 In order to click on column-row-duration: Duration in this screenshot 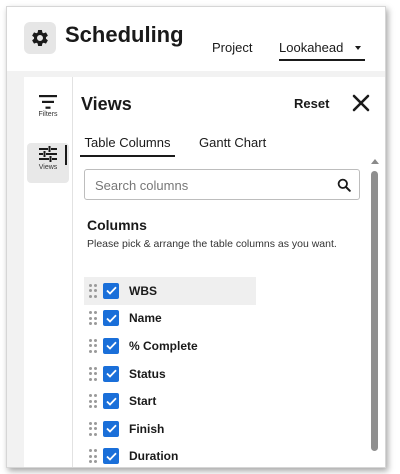, I will do `click(220, 455)`.